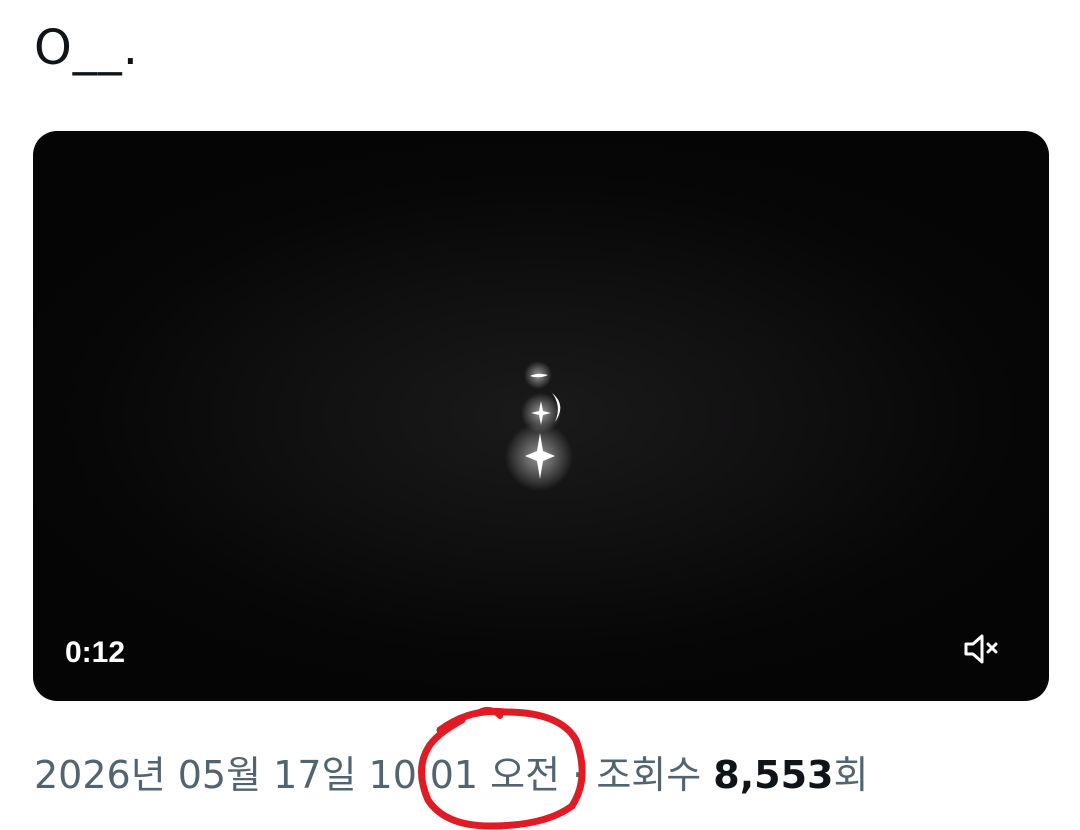 This screenshot has width=1080, height=830. Describe the element at coordinates (95, 652) in the screenshot. I see `video-time-badge: 0:12` at that location.